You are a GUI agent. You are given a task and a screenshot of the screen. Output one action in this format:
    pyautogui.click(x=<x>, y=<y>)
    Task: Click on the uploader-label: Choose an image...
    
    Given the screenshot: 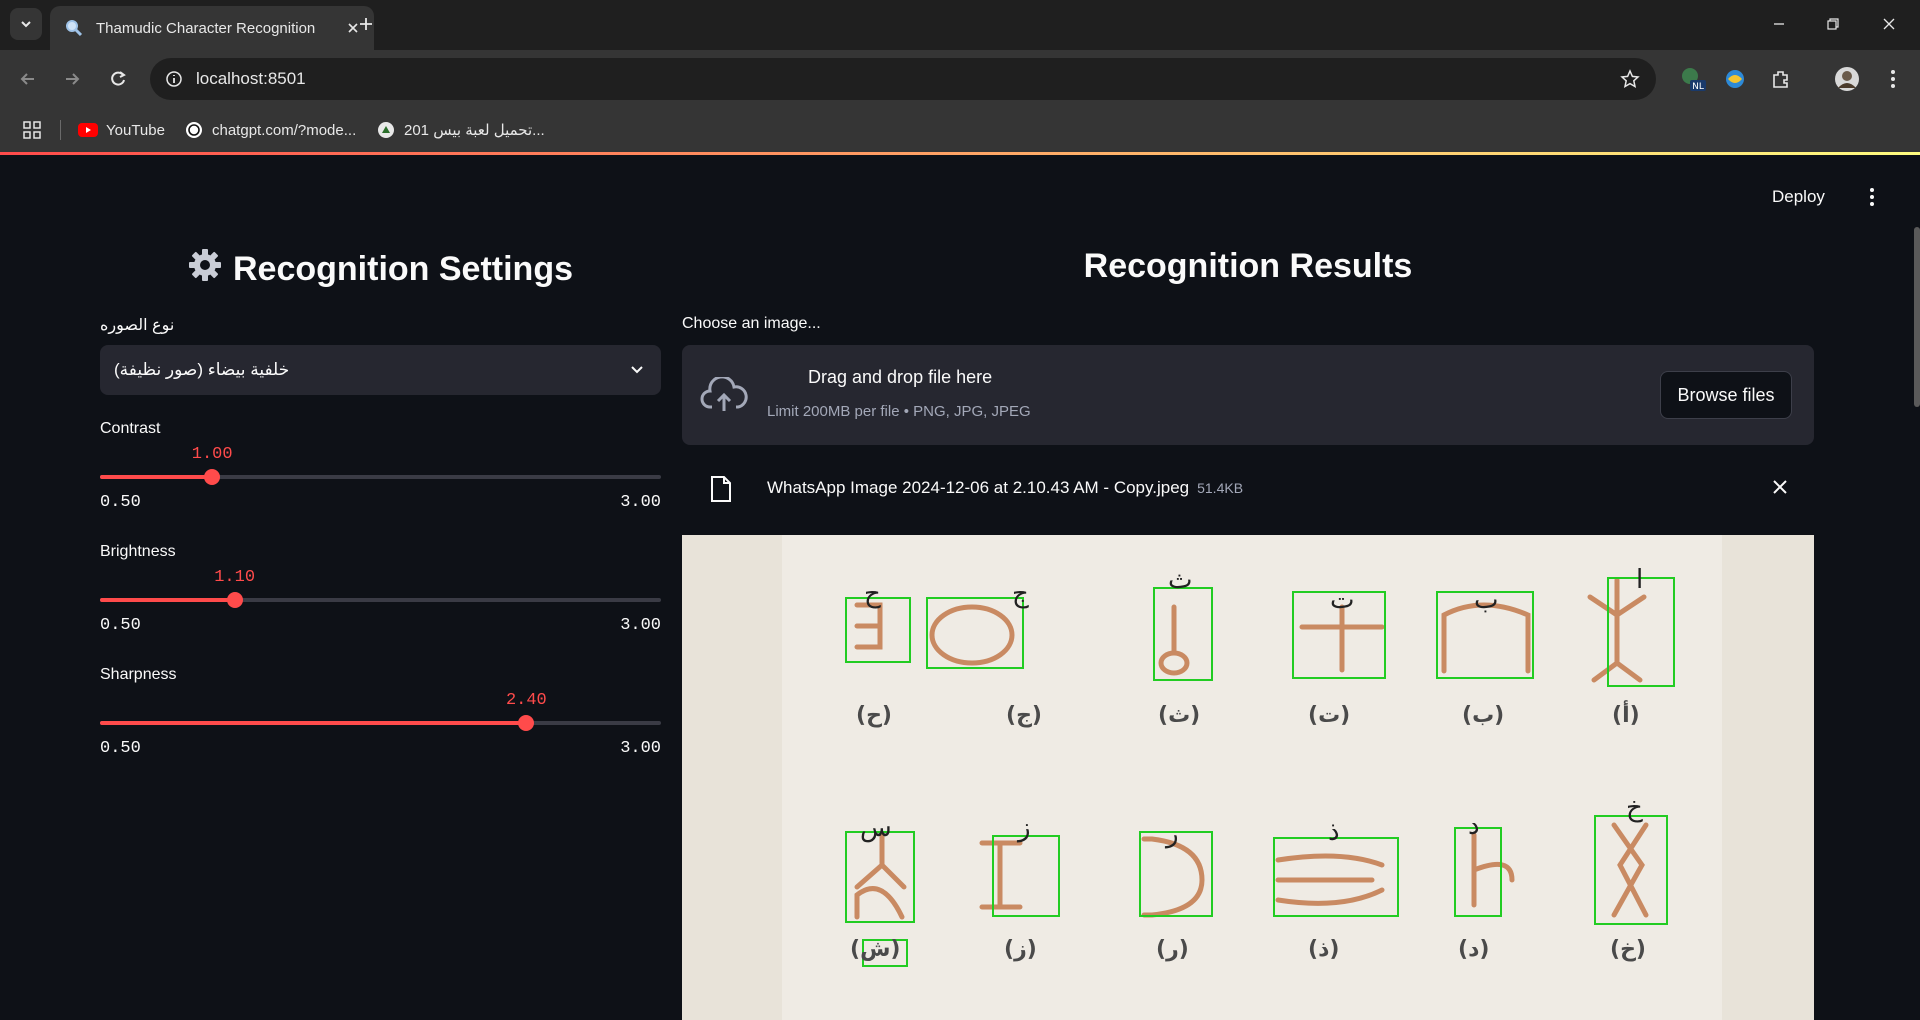 What is the action you would take?
    pyautogui.click(x=751, y=323)
    